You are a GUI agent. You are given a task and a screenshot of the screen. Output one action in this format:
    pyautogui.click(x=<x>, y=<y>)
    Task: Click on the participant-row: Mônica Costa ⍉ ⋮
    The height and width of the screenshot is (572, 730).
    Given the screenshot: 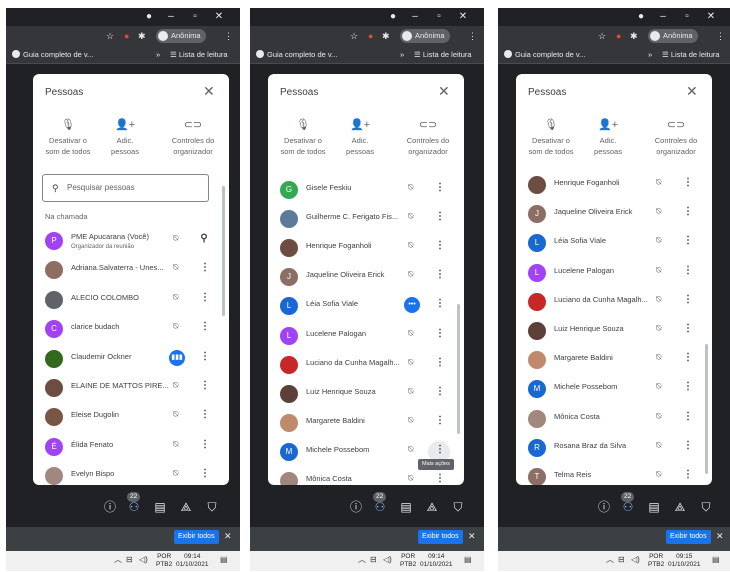 What is the action you would take?
    pyautogui.click(x=616, y=420)
    